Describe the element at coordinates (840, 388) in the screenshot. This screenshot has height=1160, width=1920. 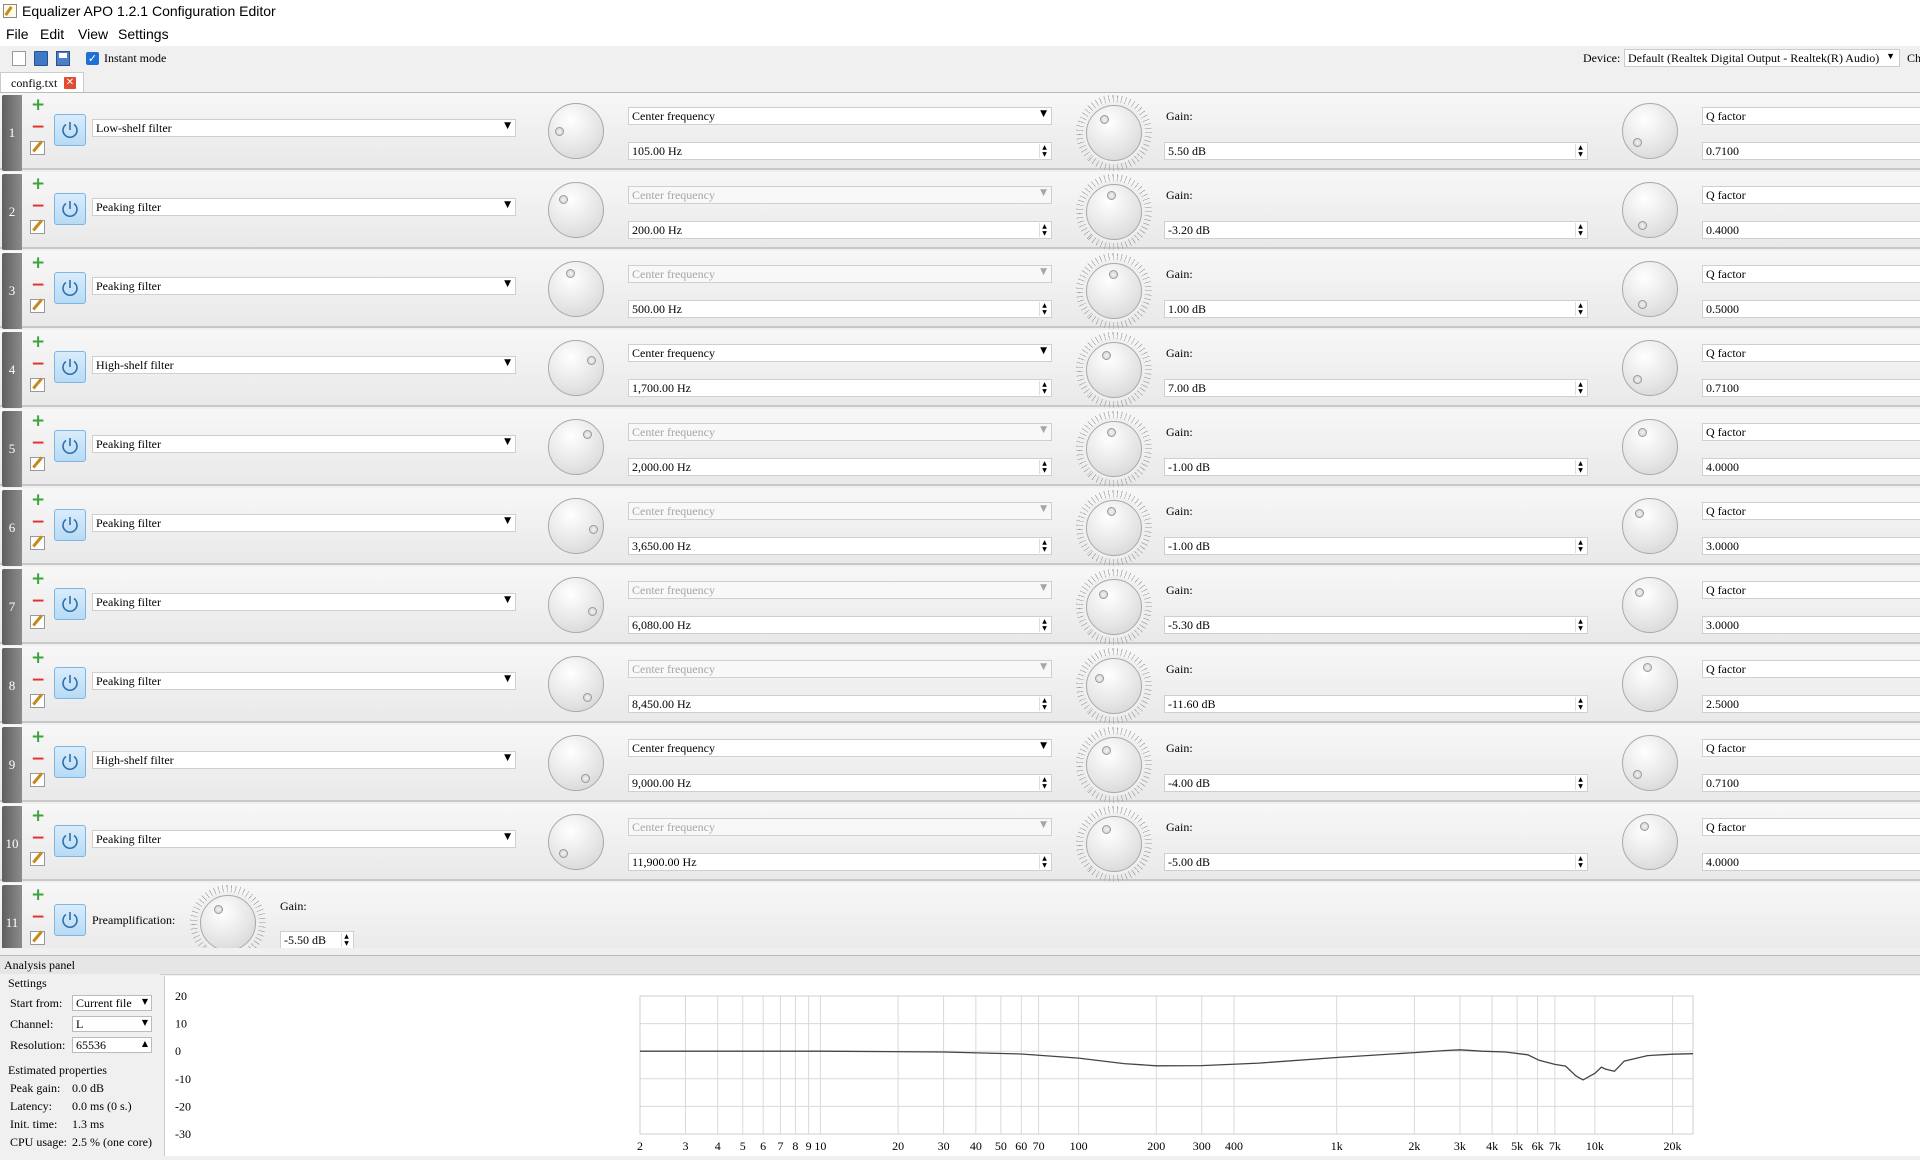
I see `frequency-input: 1,700.00 Hz ▲ ▼` at that location.